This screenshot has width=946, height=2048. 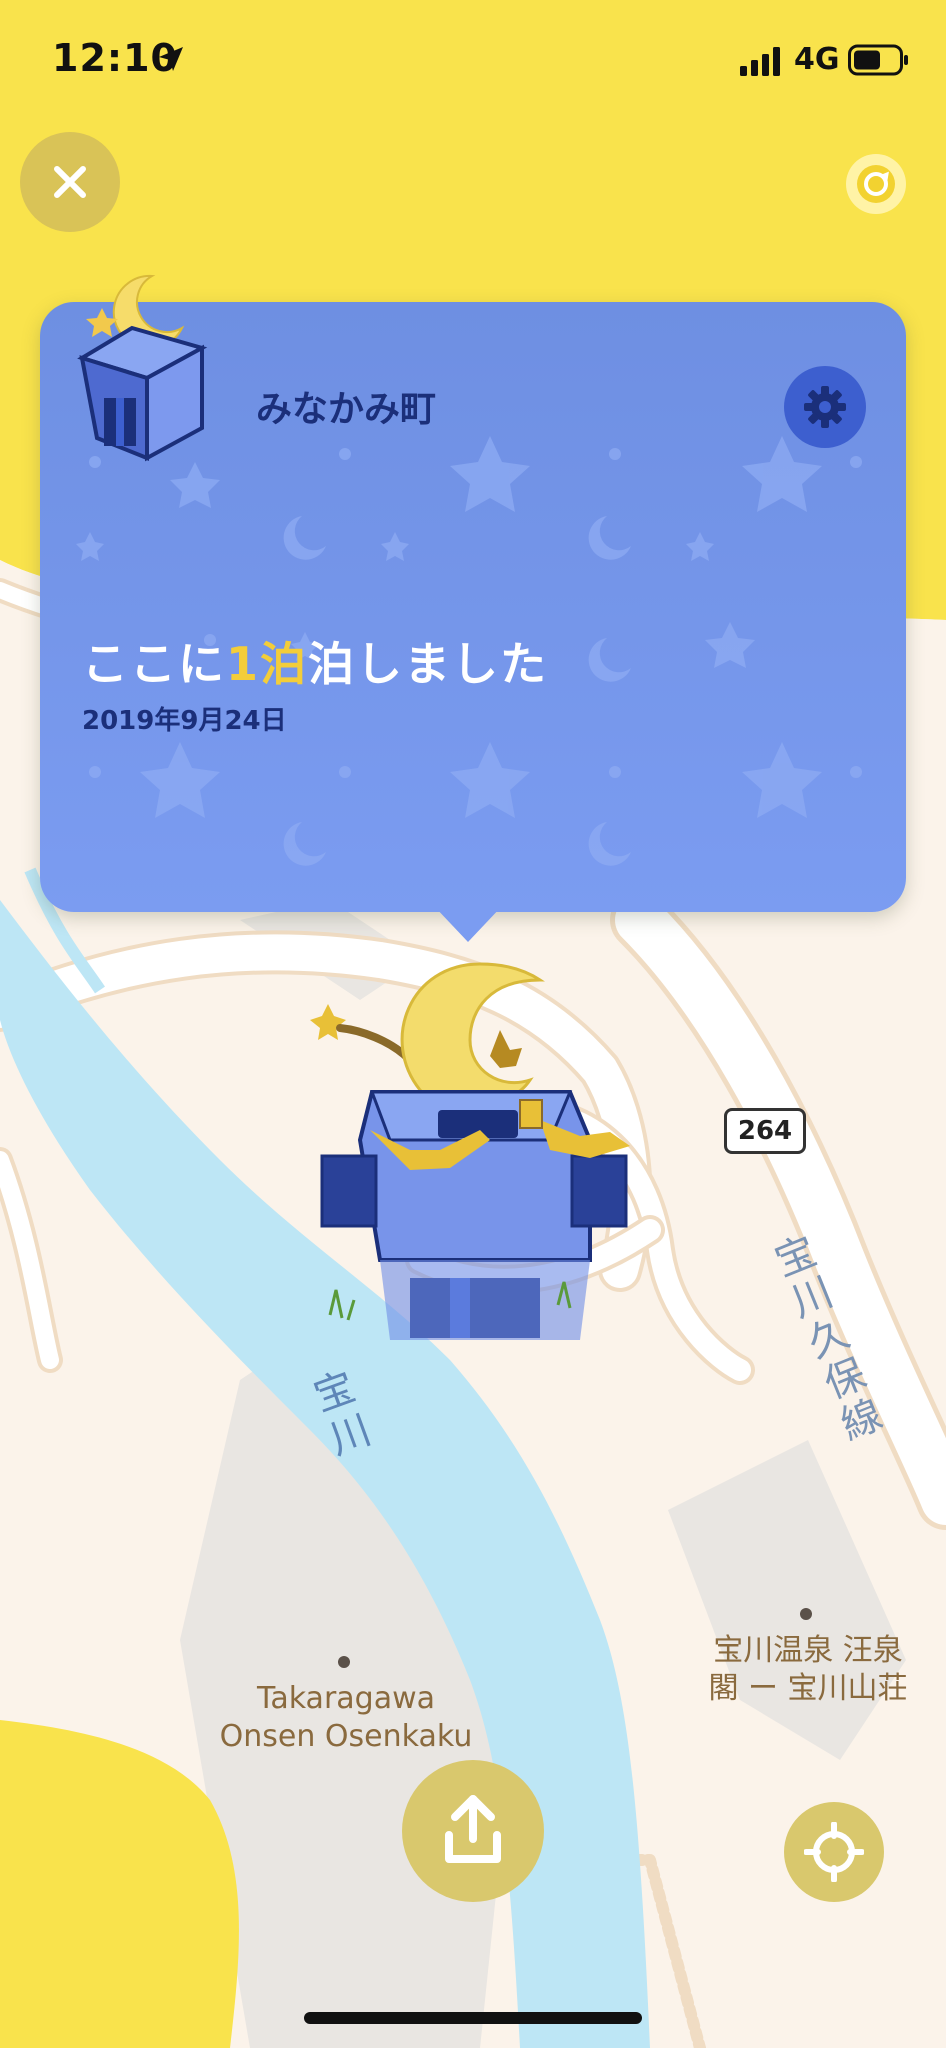 What do you see at coordinates (243, 664) in the screenshot?
I see `stay-count: 1` at bounding box center [243, 664].